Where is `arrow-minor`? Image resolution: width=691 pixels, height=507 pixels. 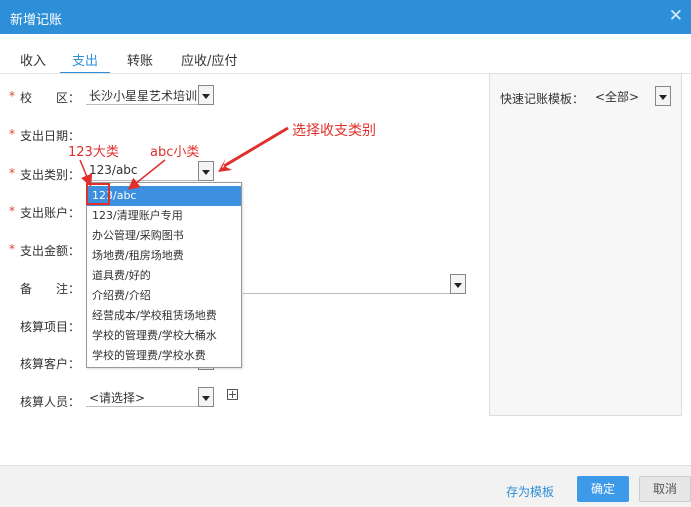
arrow-minor is located at coordinates (146, 174).